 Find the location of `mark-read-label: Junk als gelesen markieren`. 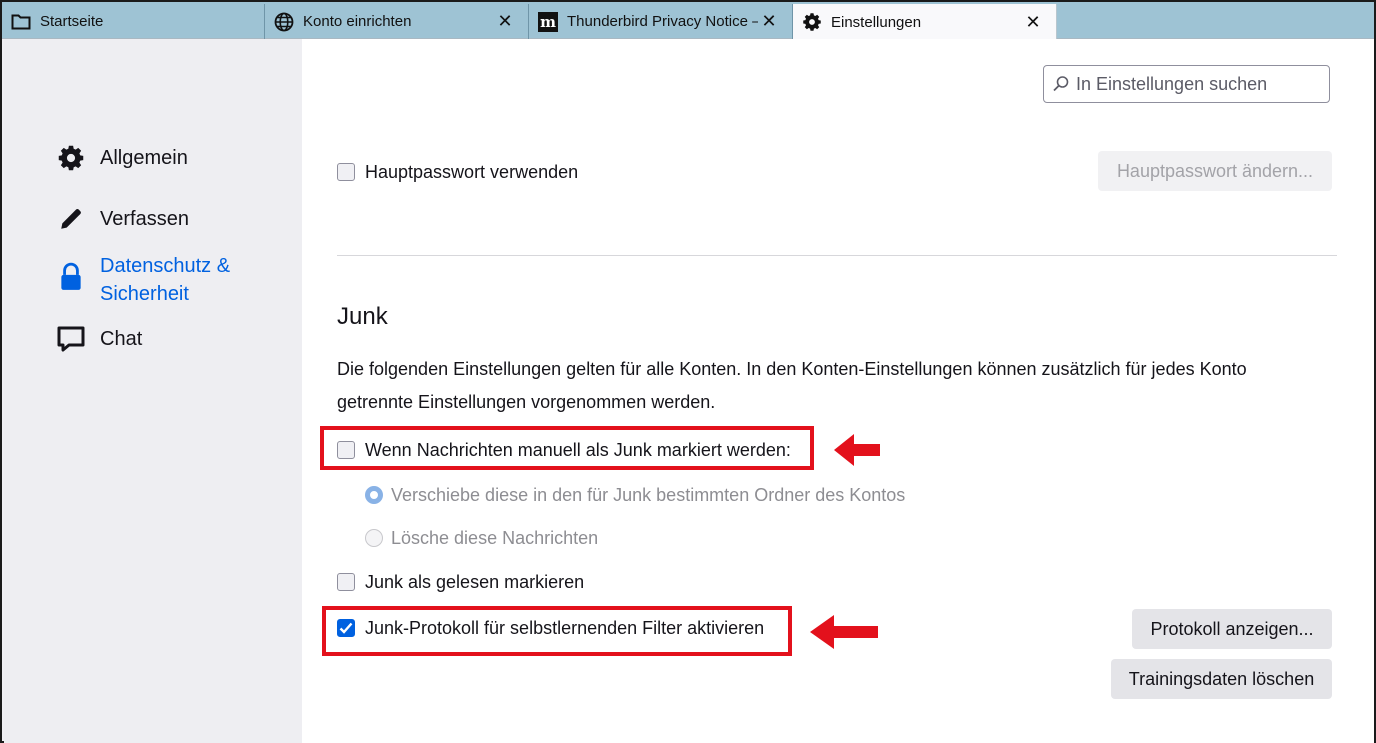

mark-read-label: Junk als gelesen markieren is located at coordinates (475, 581).